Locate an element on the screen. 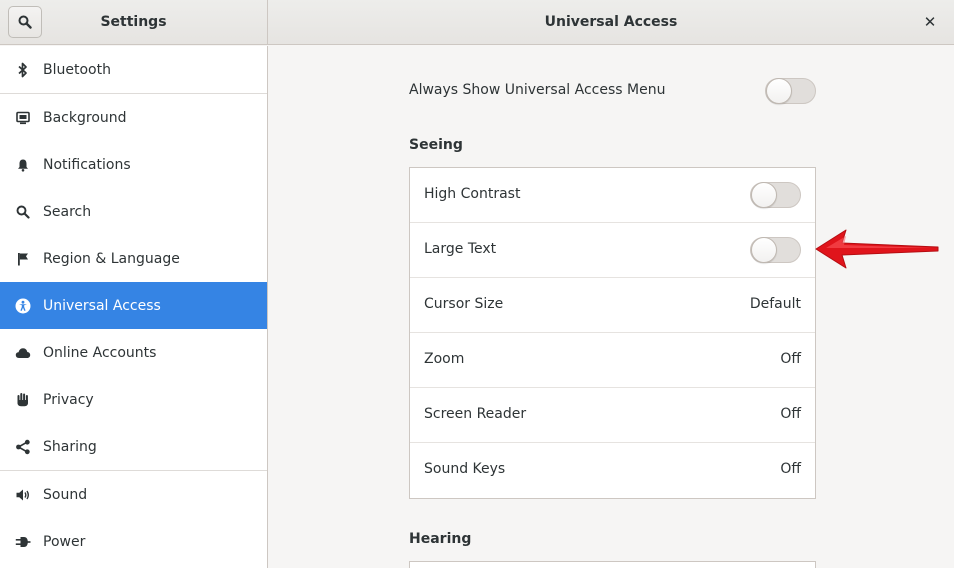  search-icon is located at coordinates (23, 212).